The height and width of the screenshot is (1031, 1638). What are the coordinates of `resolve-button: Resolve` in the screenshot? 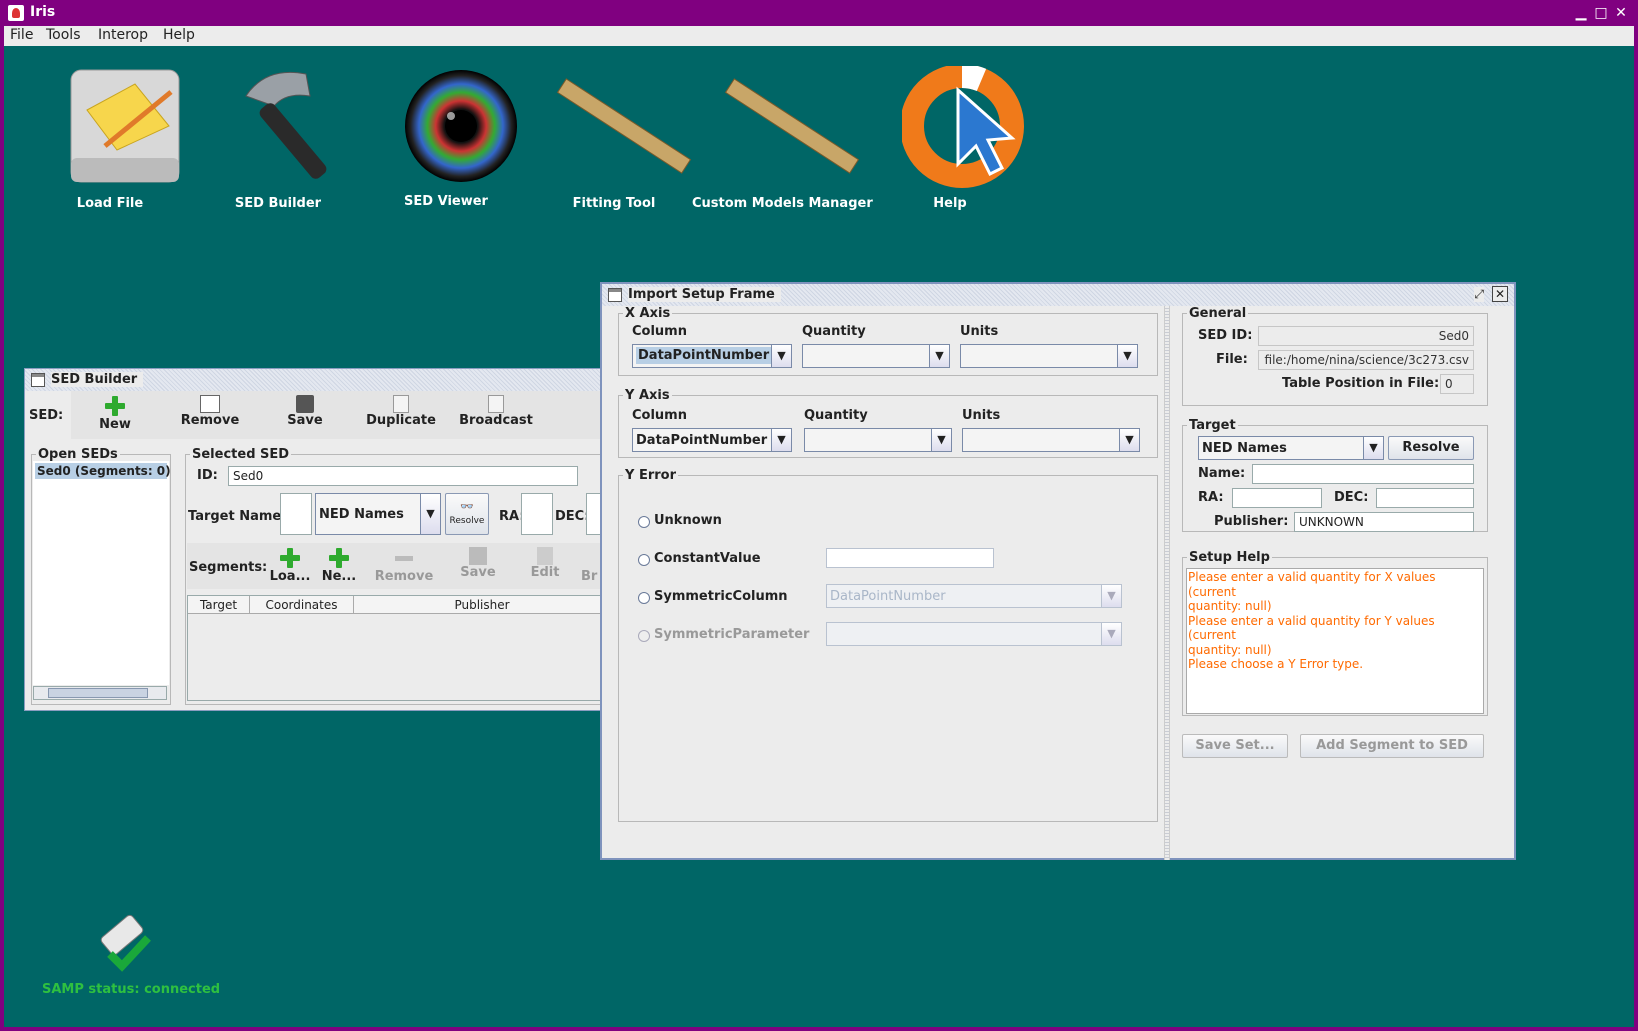 It's located at (1431, 448).